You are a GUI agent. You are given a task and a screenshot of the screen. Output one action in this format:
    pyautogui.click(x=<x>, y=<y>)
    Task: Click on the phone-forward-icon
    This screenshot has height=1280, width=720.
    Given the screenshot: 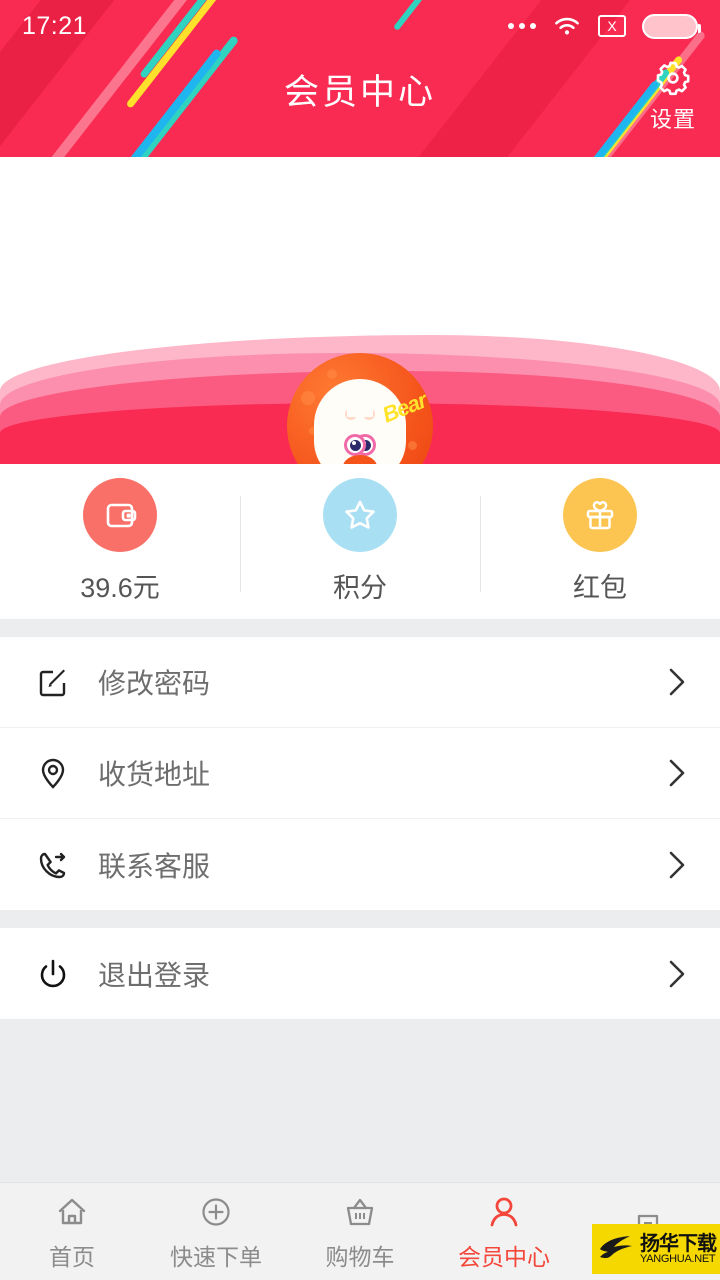 What is the action you would take?
    pyautogui.click(x=53, y=865)
    